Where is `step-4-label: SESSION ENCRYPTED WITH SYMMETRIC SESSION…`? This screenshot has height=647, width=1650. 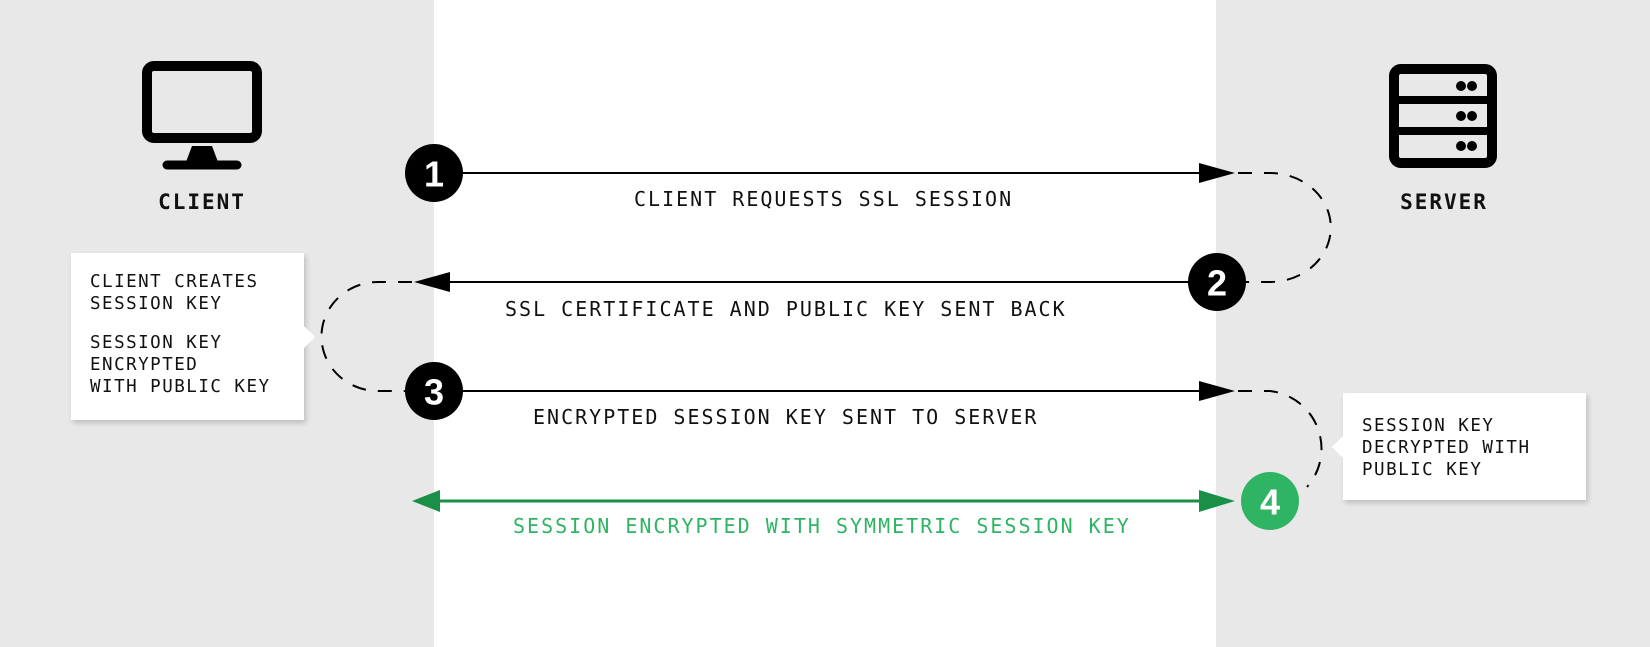 step-4-label: SESSION ENCRYPTED WITH SYMMETRIC SESSION… is located at coordinates (822, 526).